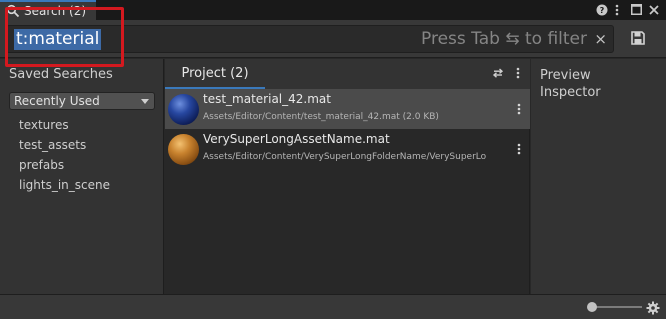 This screenshot has height=319, width=666. What do you see at coordinates (600, 39) in the screenshot?
I see `clear-search-icon: ×` at bounding box center [600, 39].